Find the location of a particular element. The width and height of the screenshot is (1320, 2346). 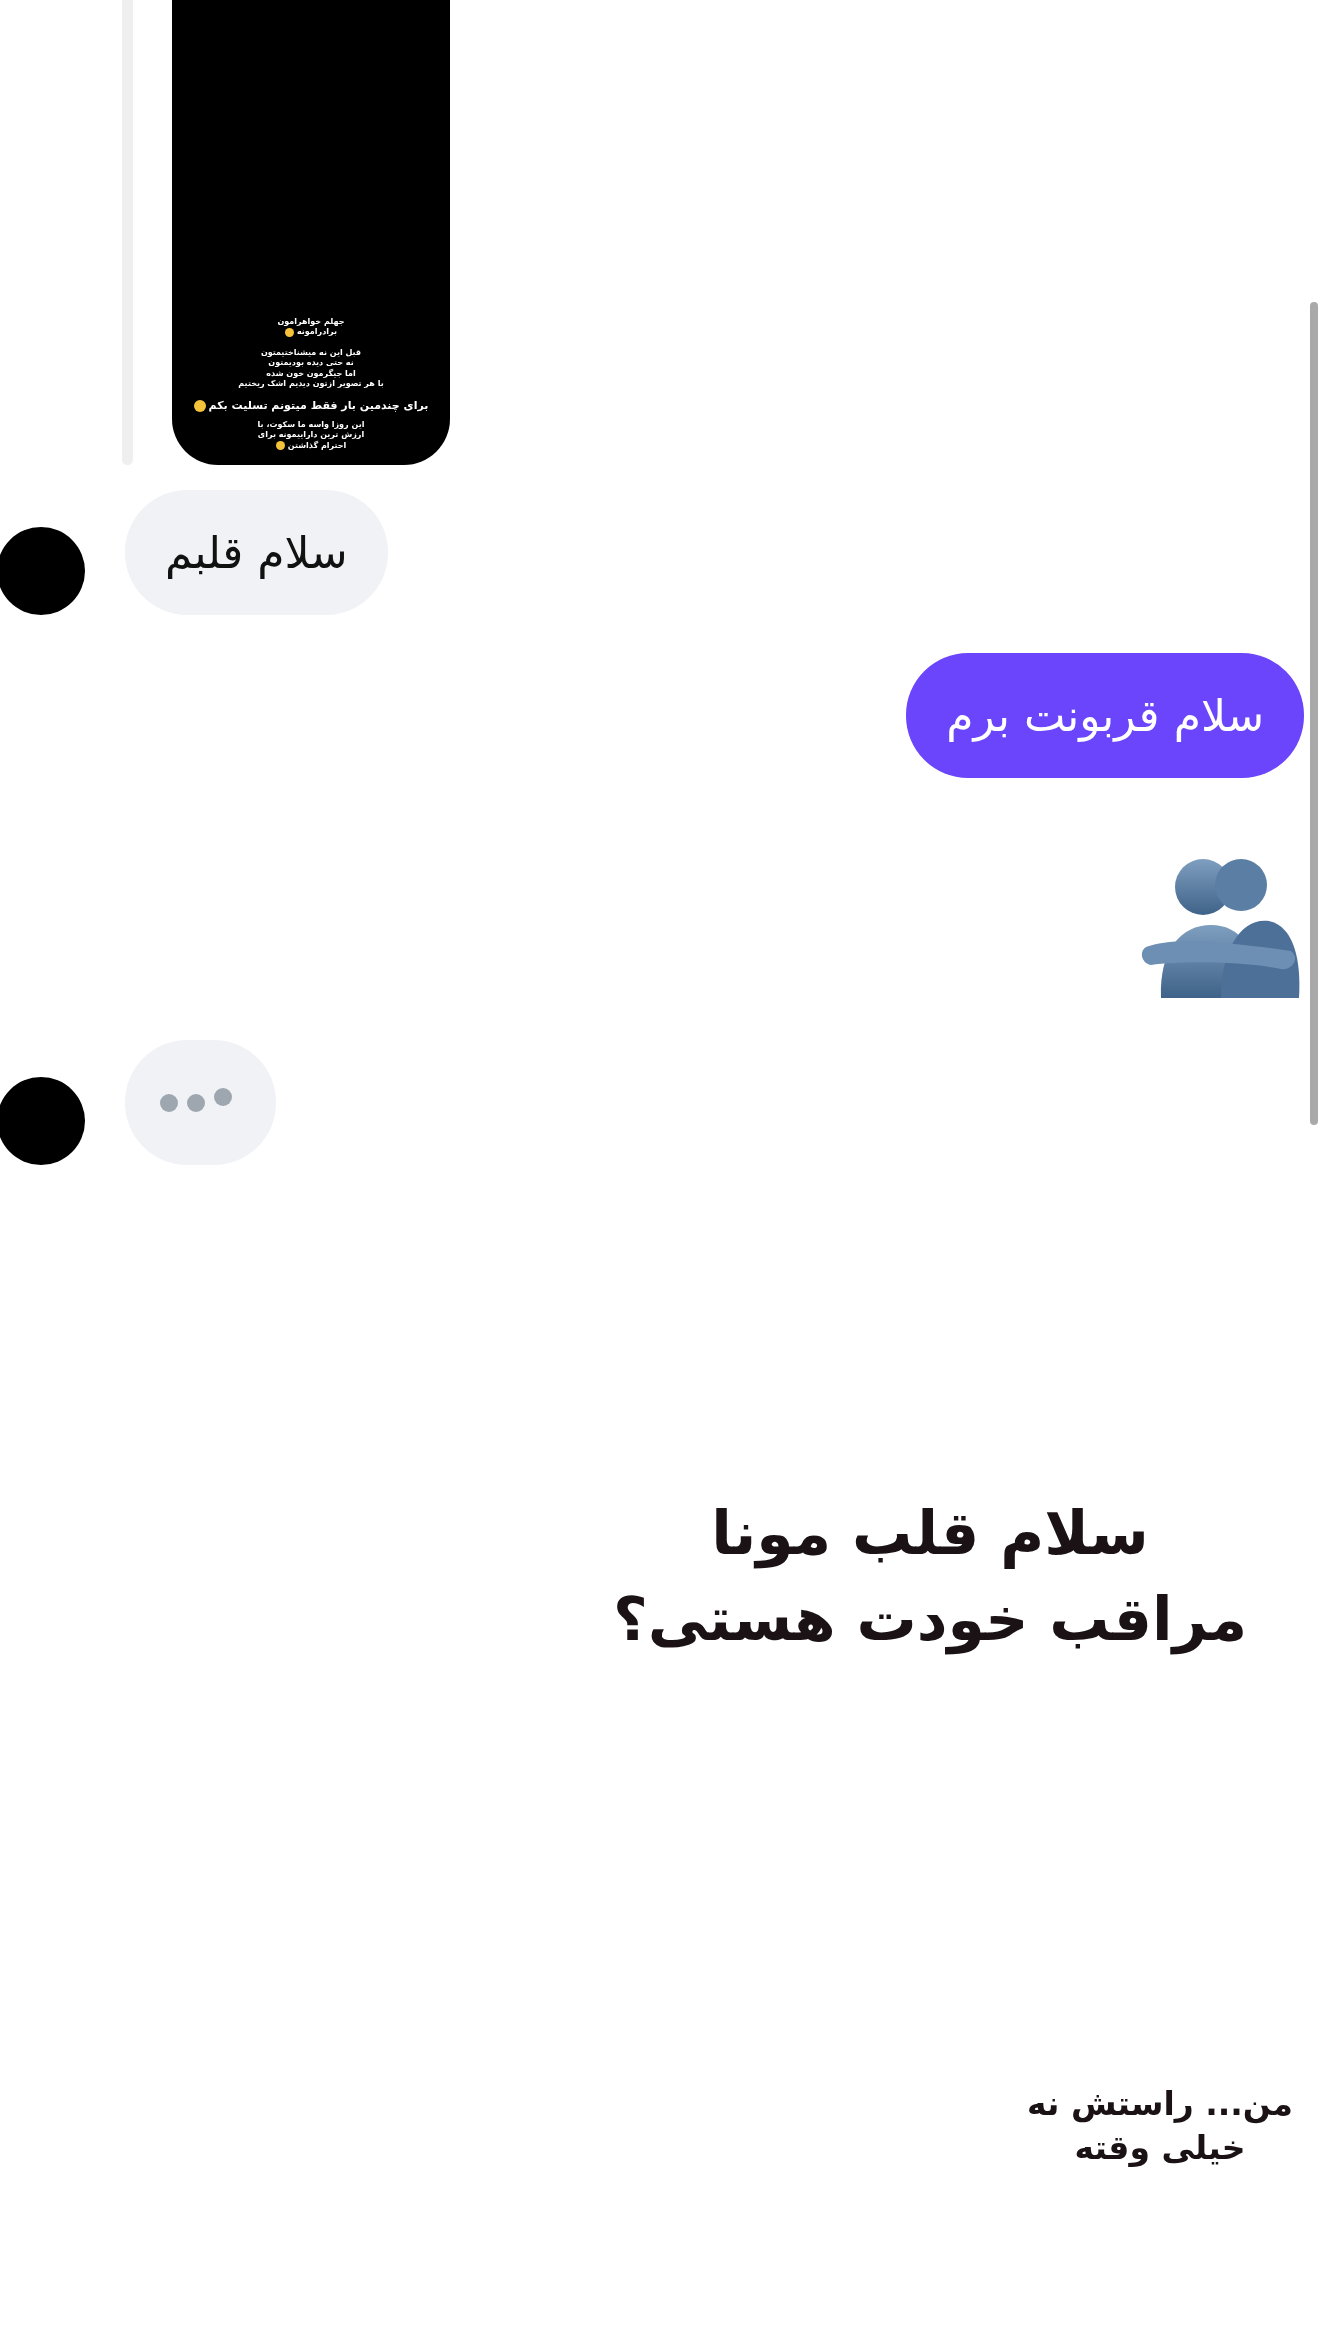

caption-text: خیلی وقته is located at coordinates (1160, 2148).